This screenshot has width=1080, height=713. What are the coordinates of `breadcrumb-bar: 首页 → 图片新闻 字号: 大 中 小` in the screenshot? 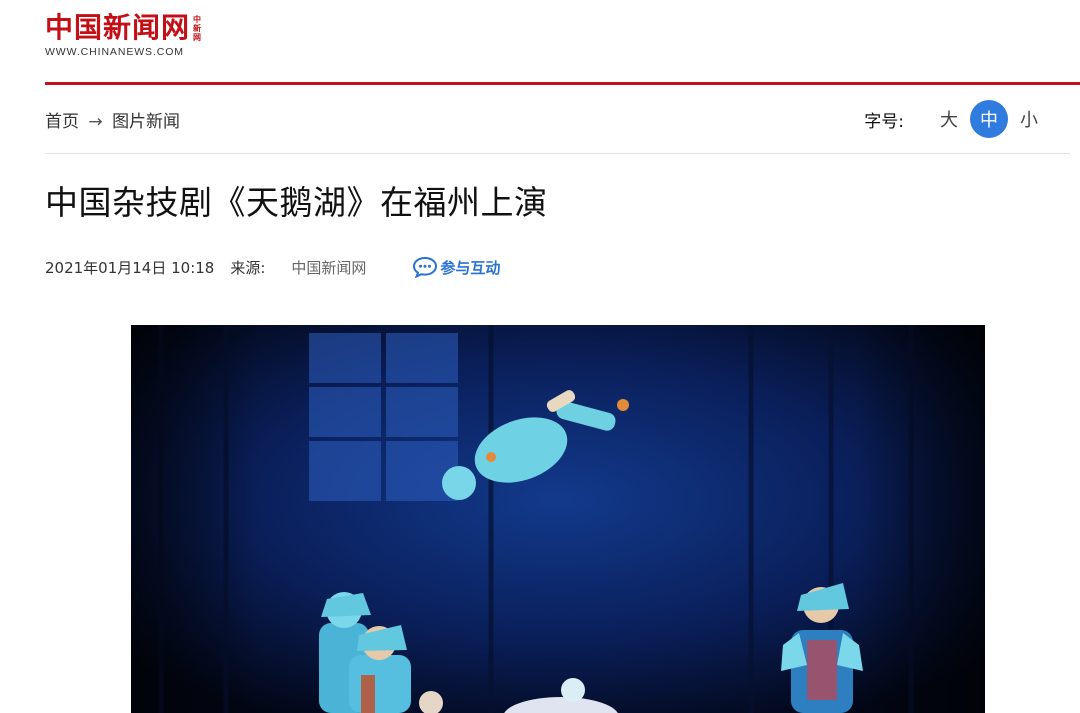 It's located at (557, 119).